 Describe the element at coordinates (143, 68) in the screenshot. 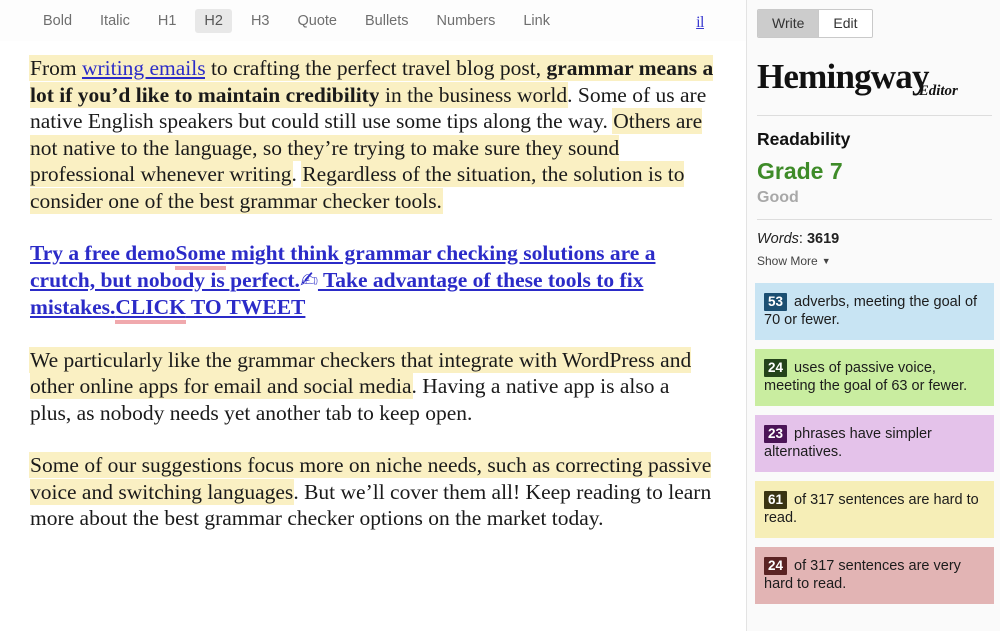

I see `p1-link-writing-emails: writing emails` at that location.